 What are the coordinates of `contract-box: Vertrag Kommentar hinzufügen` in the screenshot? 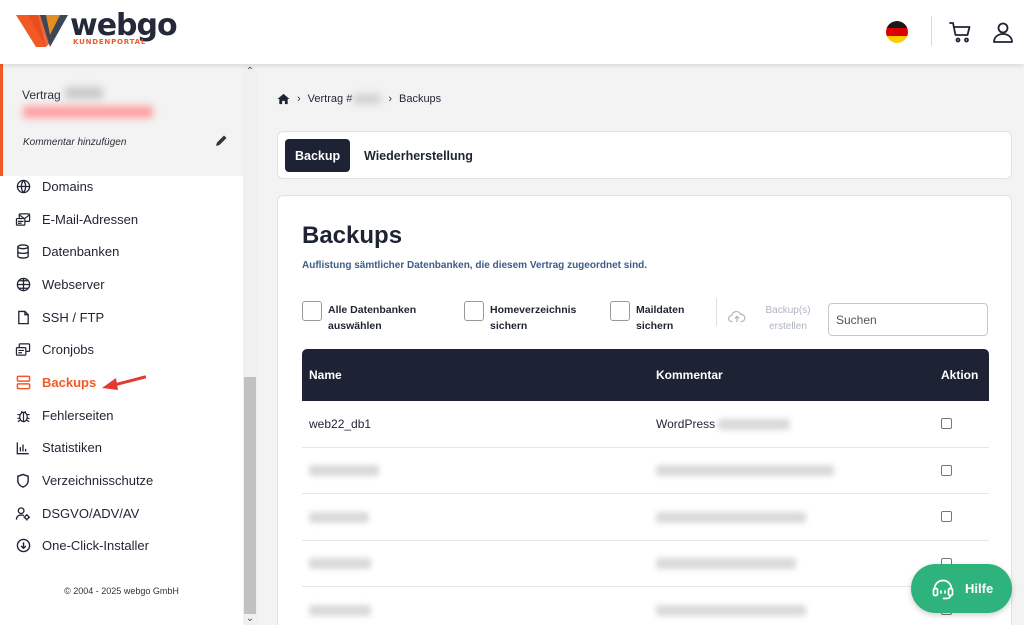 It's located at (121, 120).